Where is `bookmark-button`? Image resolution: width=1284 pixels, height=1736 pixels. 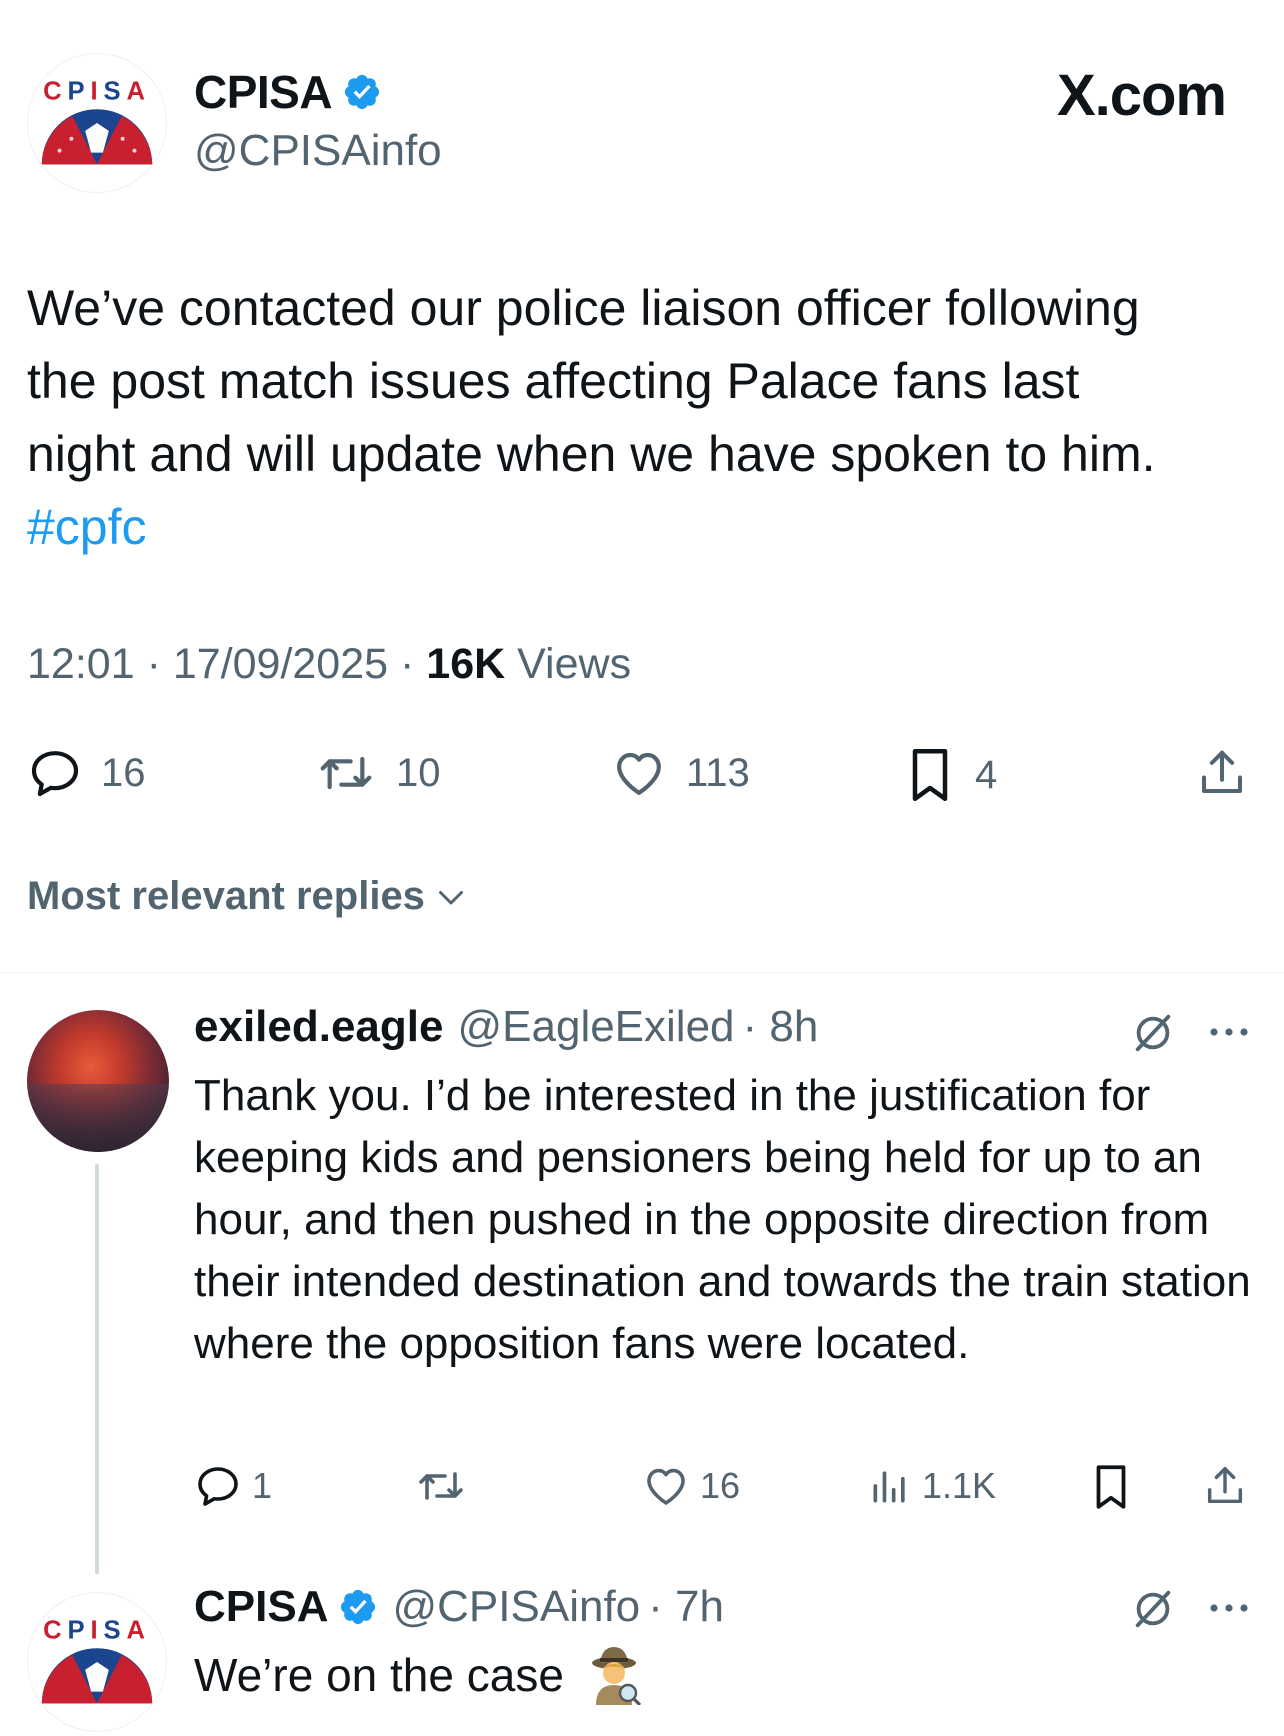
bookmark-button is located at coordinates (1111, 1487).